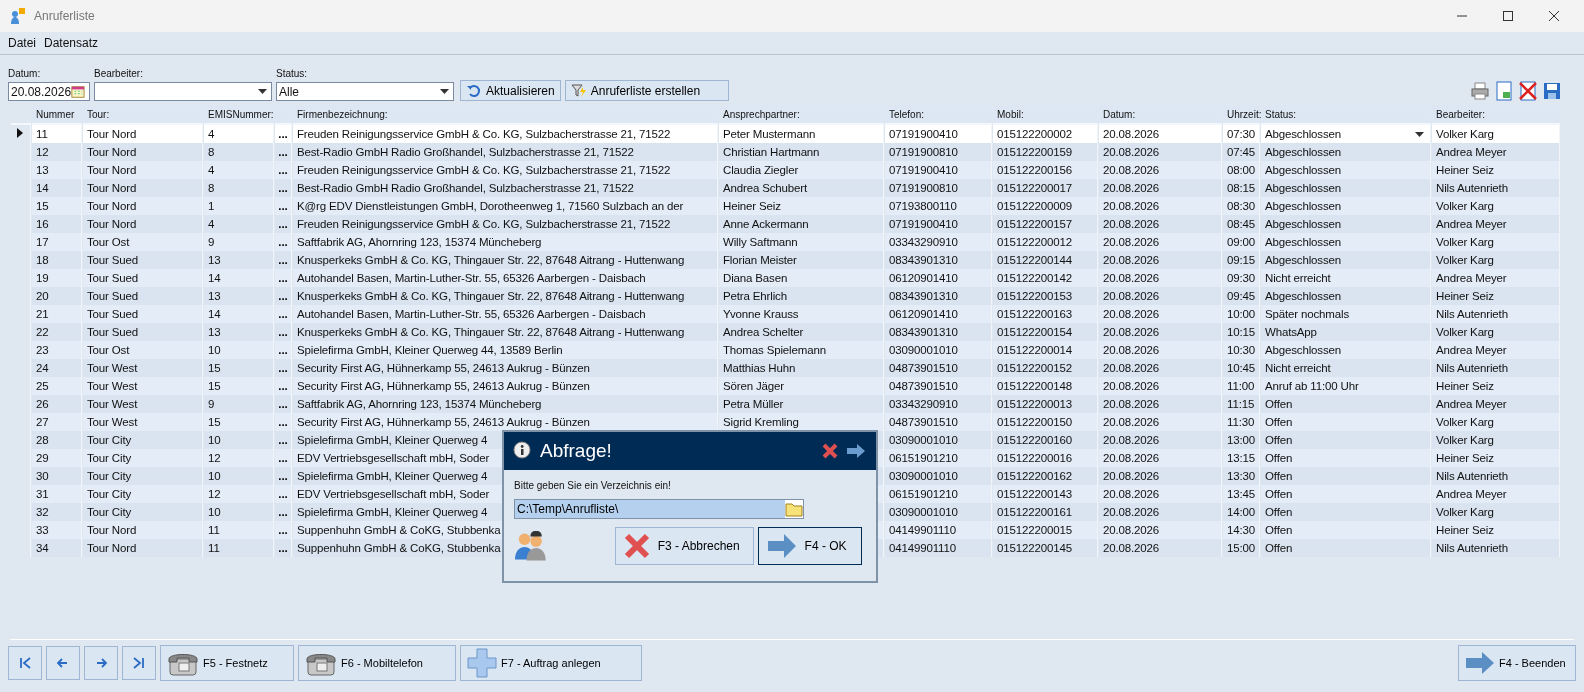 This screenshot has width=1584, height=692. Describe the element at coordinates (78, 91) in the screenshot. I see `calendar-icon` at that location.